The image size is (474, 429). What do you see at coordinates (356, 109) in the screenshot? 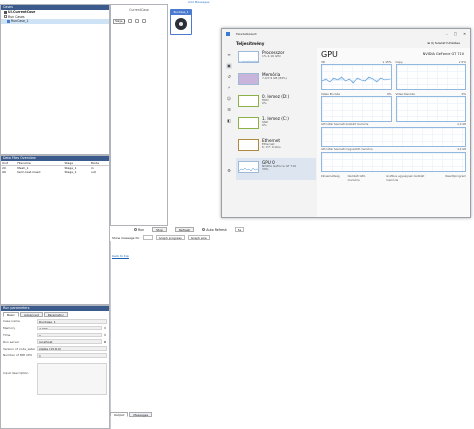
I see `graph-video-encode` at bounding box center [356, 109].